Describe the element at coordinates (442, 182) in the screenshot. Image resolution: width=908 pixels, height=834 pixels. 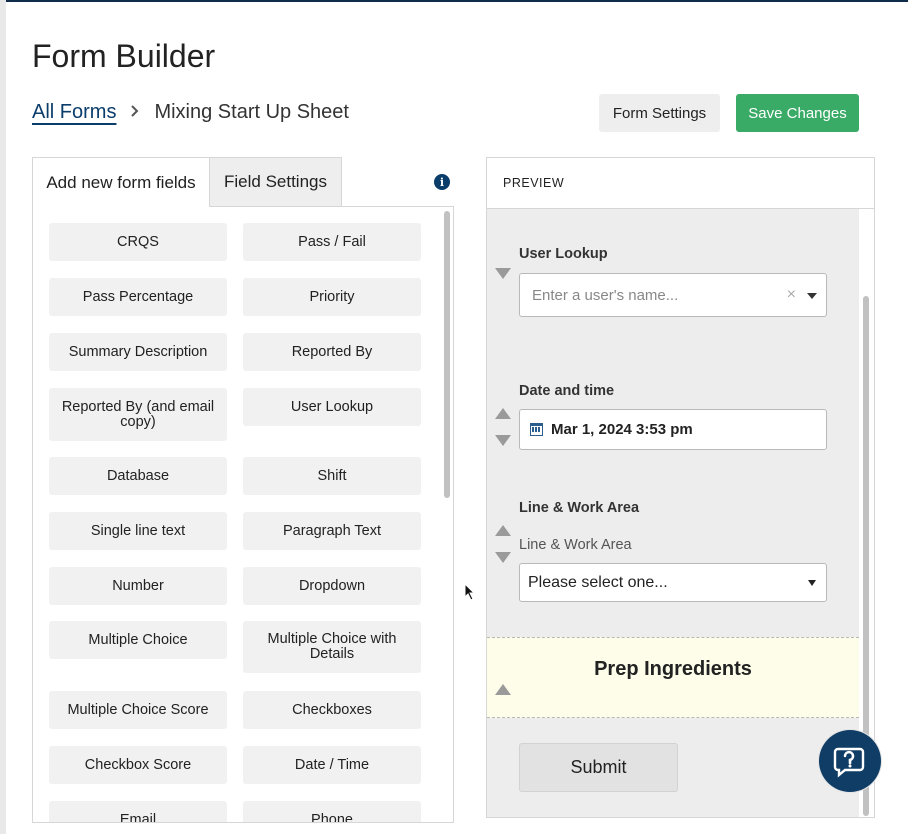
I see `info-icon: i` at that location.